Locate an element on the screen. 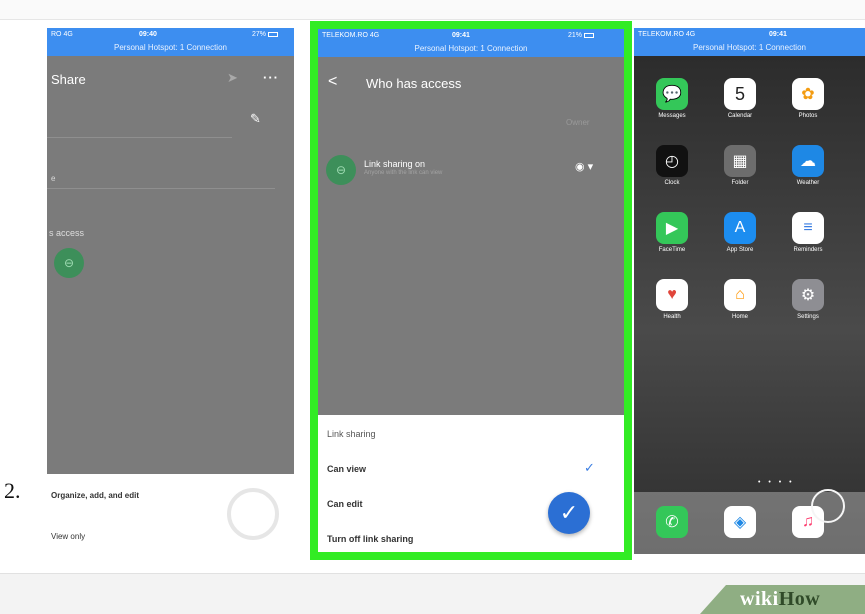 This screenshot has height=614, width=865. more-options-icon: ··· is located at coordinates (271, 77).